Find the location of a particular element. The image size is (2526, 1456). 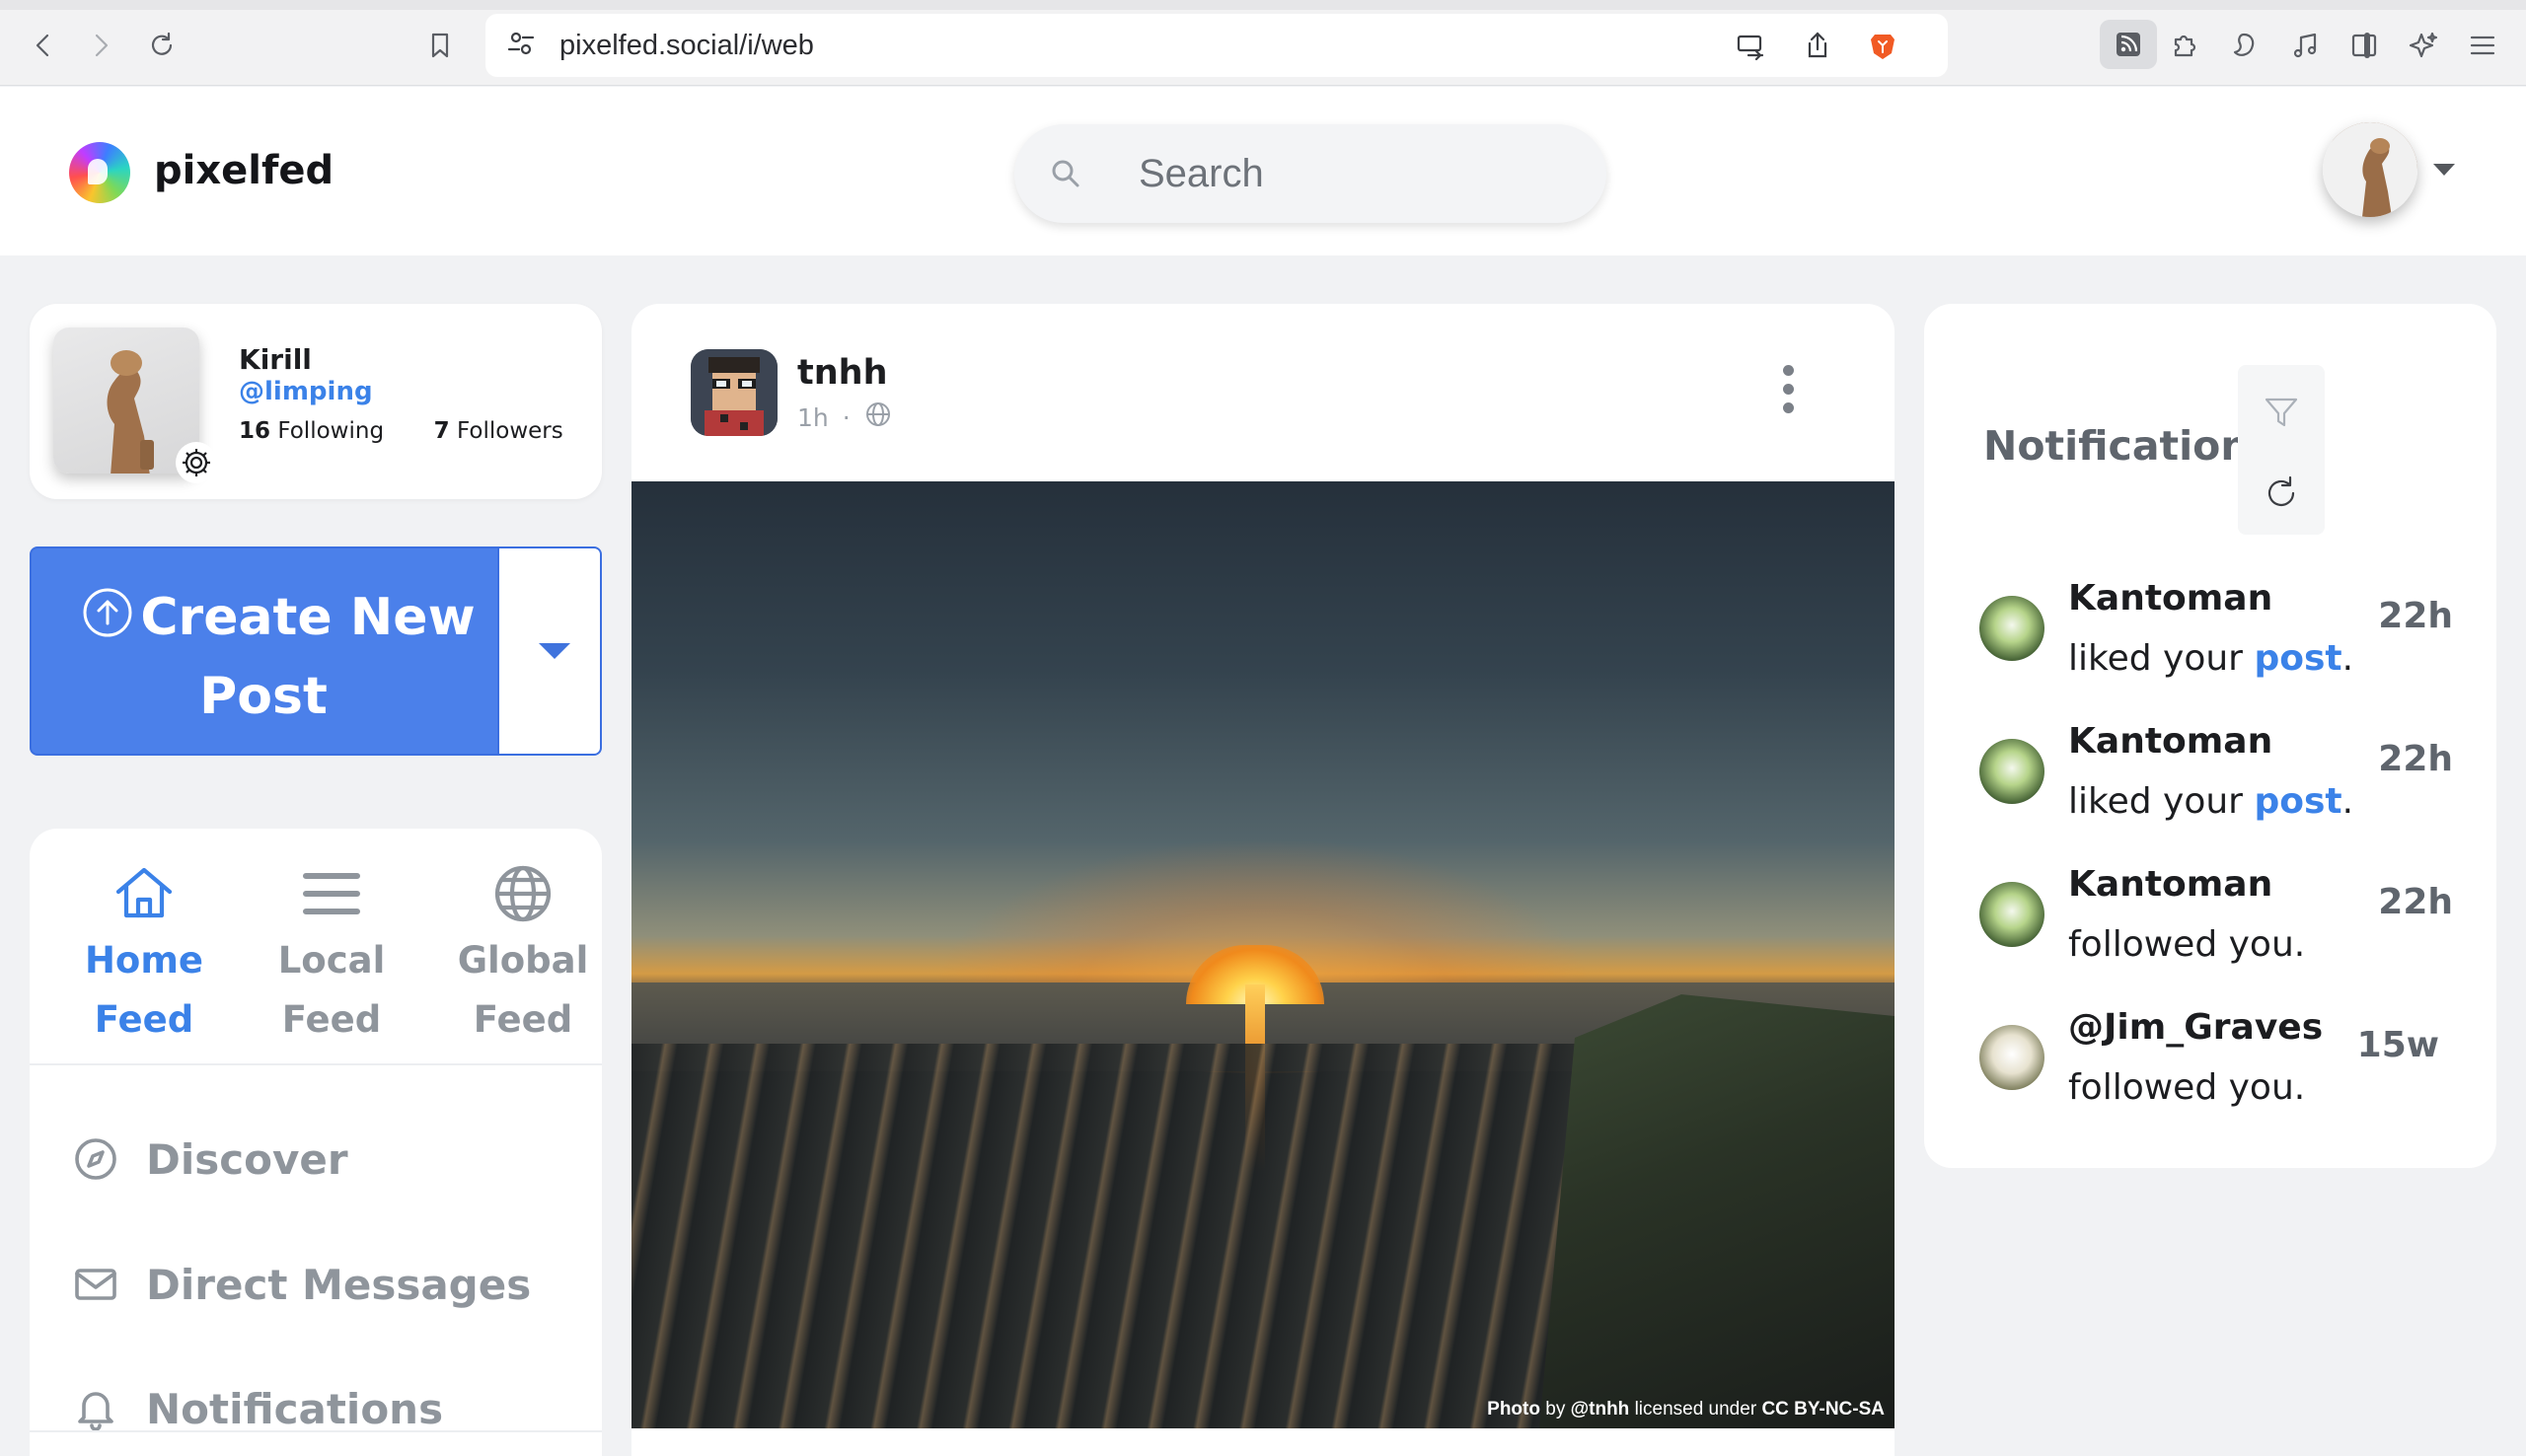

search-icon is located at coordinates (1065, 175).